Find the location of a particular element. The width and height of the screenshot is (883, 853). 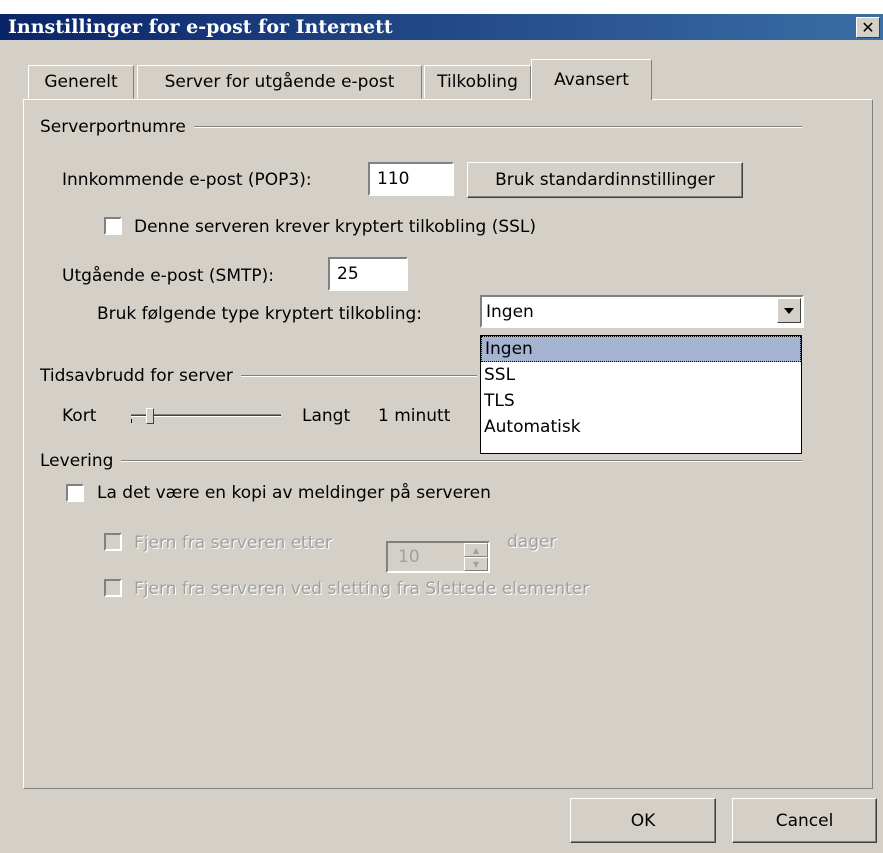

tab-server-utgaende: Server for utgående e-post is located at coordinates (279, 82).